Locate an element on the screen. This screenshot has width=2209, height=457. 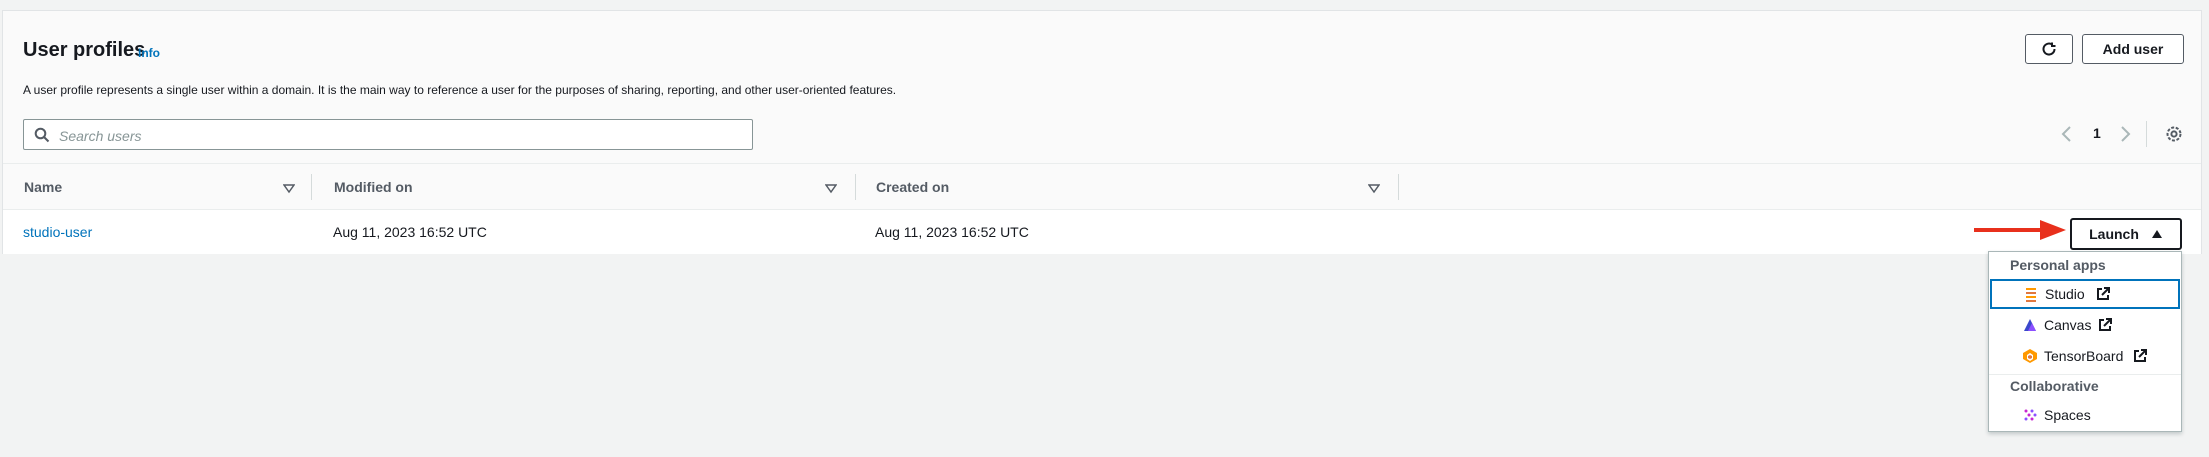
studio-icon is located at coordinates (2031, 295).